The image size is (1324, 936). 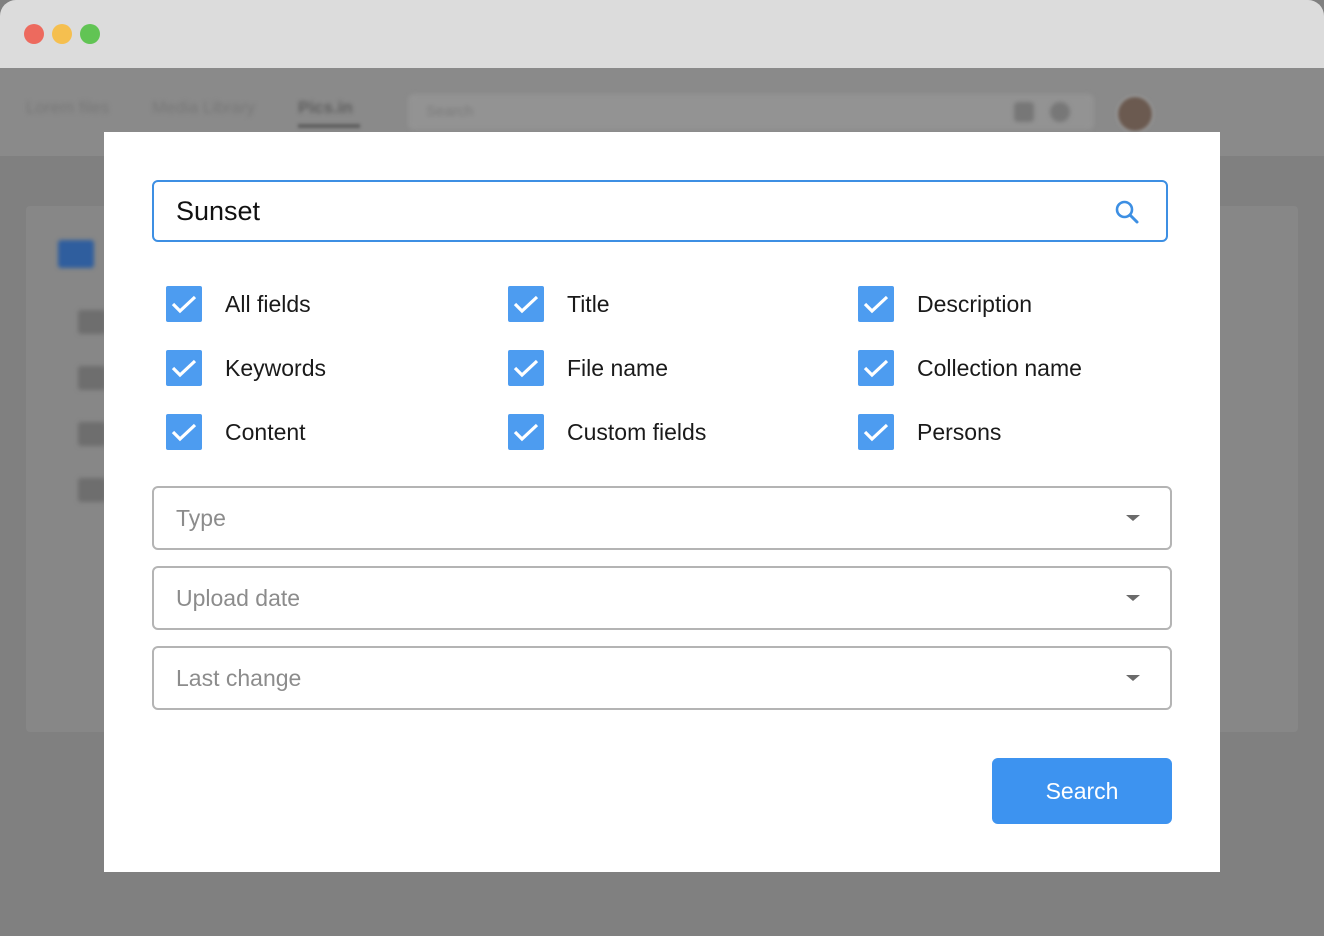 I want to click on checkbox-label: Title, so click(x=588, y=303).